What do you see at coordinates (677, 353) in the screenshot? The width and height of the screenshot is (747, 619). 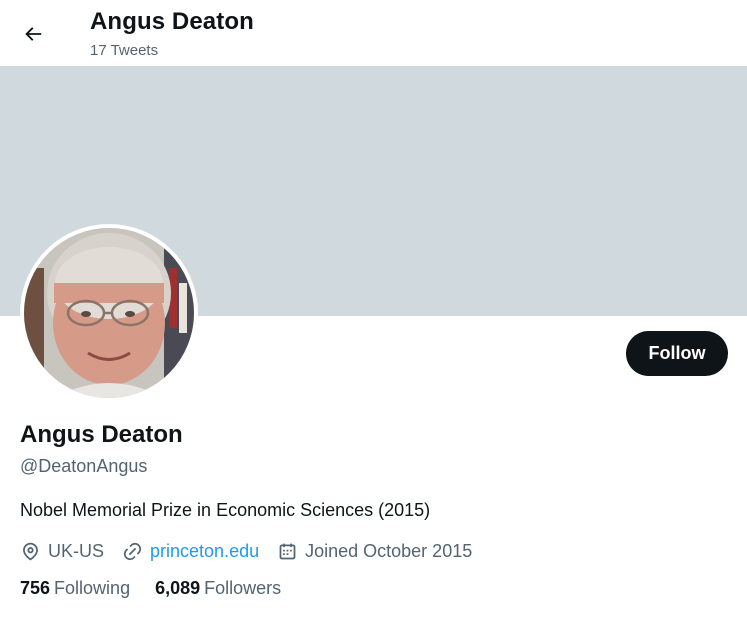 I see `follow-button: Follow` at bounding box center [677, 353].